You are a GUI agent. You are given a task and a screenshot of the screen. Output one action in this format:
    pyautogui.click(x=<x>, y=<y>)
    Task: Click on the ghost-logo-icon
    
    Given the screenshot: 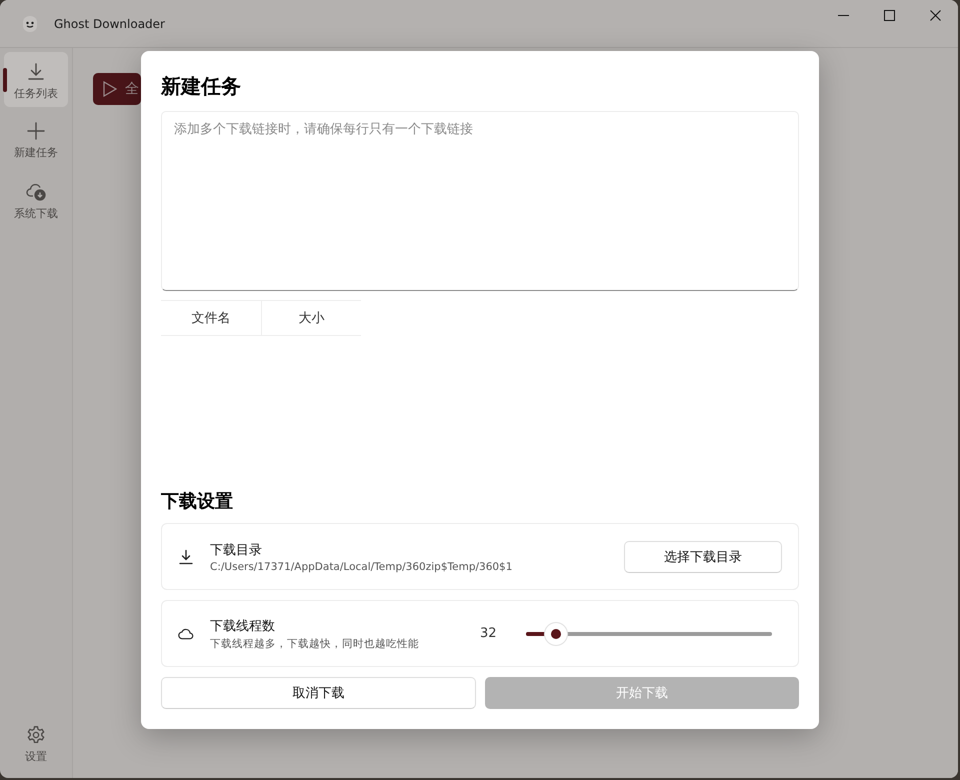 What is the action you would take?
    pyautogui.click(x=30, y=24)
    